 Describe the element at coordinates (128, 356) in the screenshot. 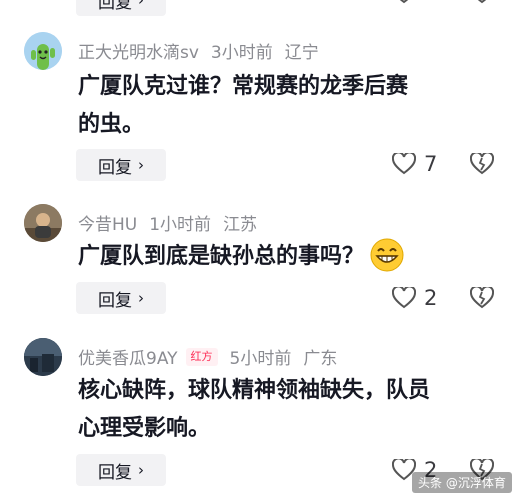

I see `username: 优美香瓜9AY` at that location.